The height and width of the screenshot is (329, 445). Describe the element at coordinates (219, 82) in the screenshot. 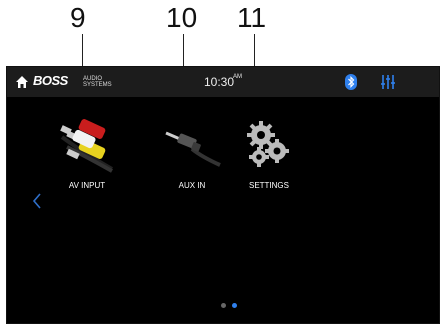

I see `clock-time: 10:30` at that location.